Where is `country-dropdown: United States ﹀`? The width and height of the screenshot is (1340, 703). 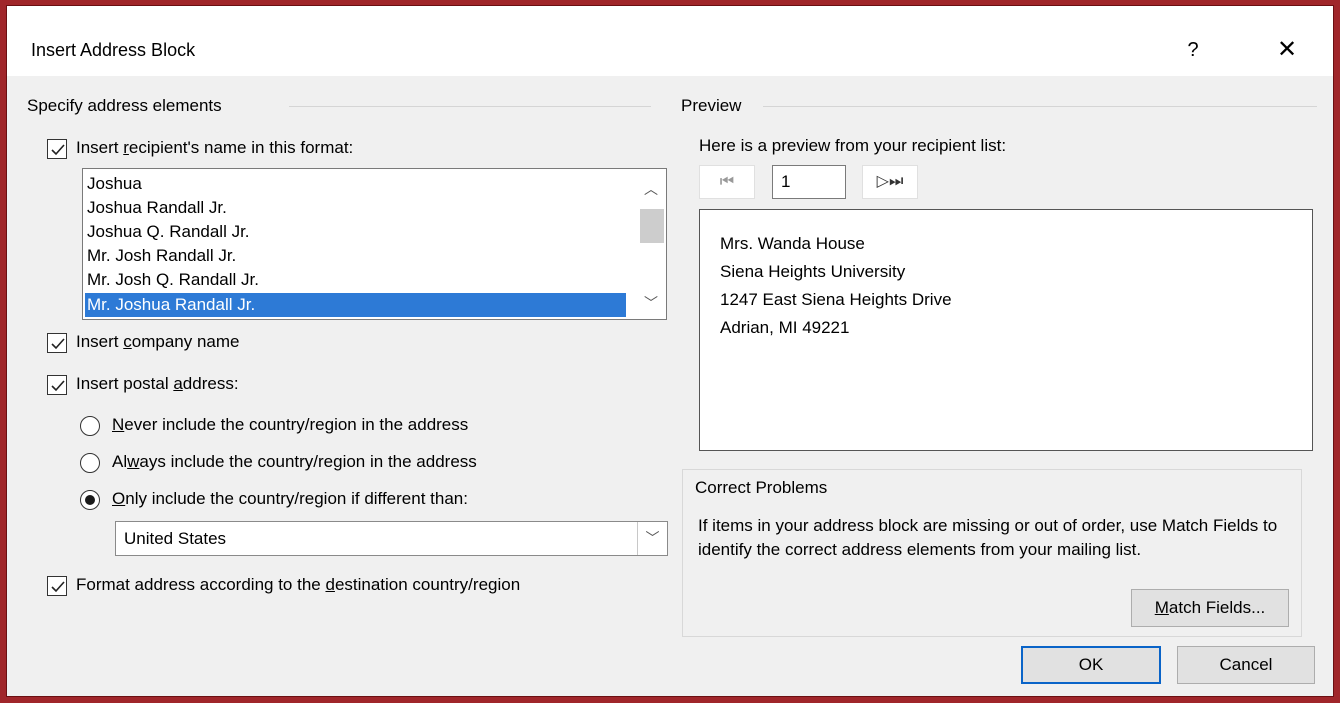 country-dropdown: United States ﹀ is located at coordinates (391, 538).